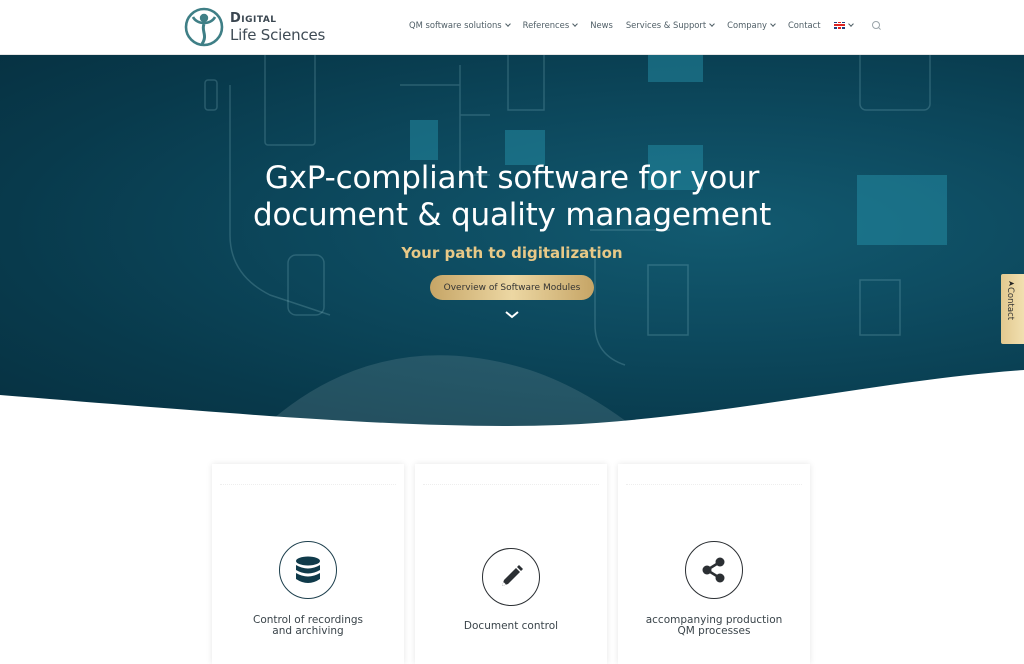 The width and height of the screenshot is (1024, 664). What do you see at coordinates (308, 570) in the screenshot?
I see `database-icon` at bounding box center [308, 570].